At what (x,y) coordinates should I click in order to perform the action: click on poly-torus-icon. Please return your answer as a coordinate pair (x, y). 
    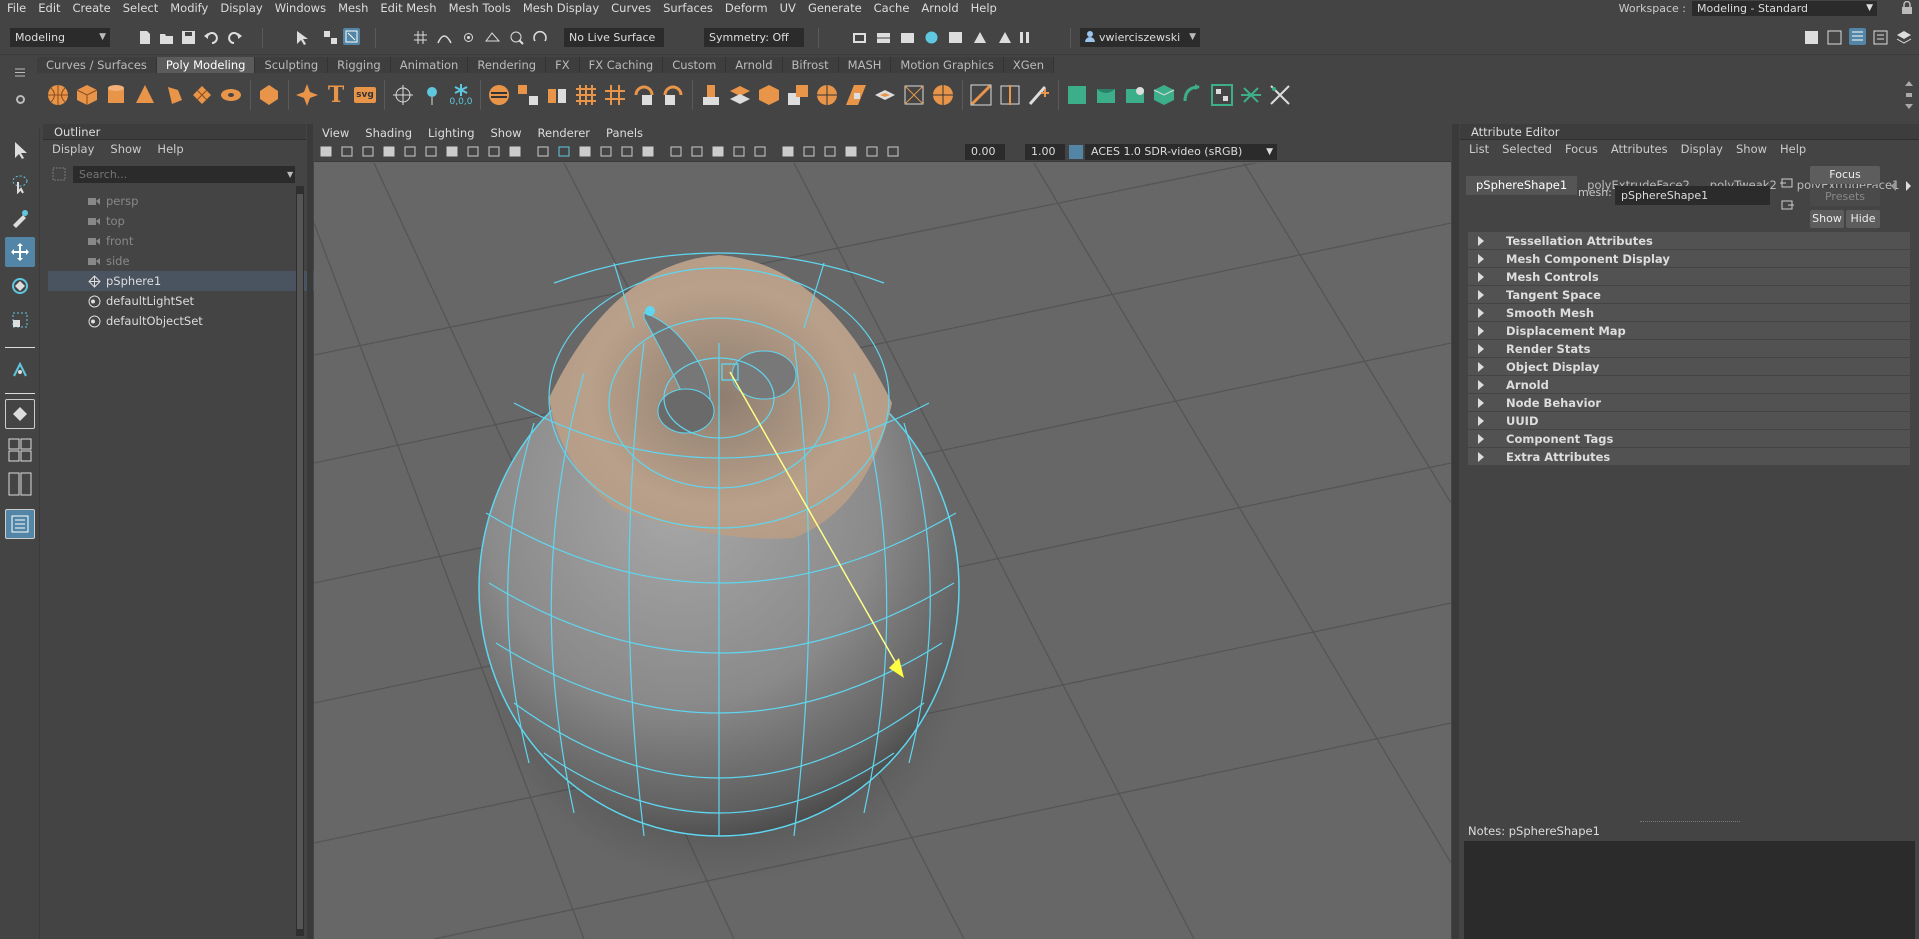
    Looking at the image, I should click on (174, 95).